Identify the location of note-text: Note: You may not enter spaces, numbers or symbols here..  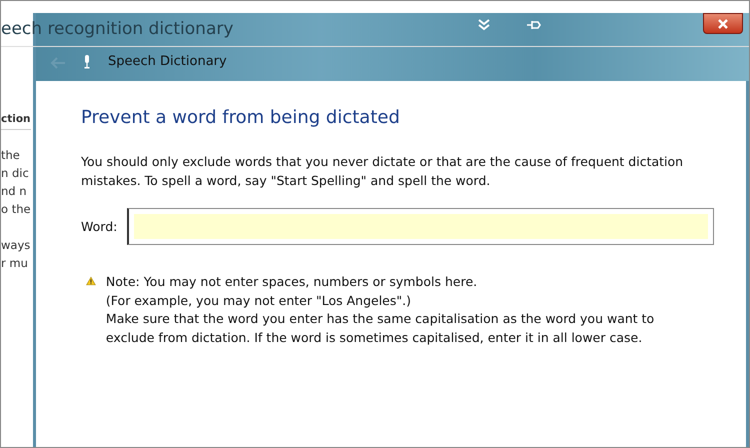
(292, 282).